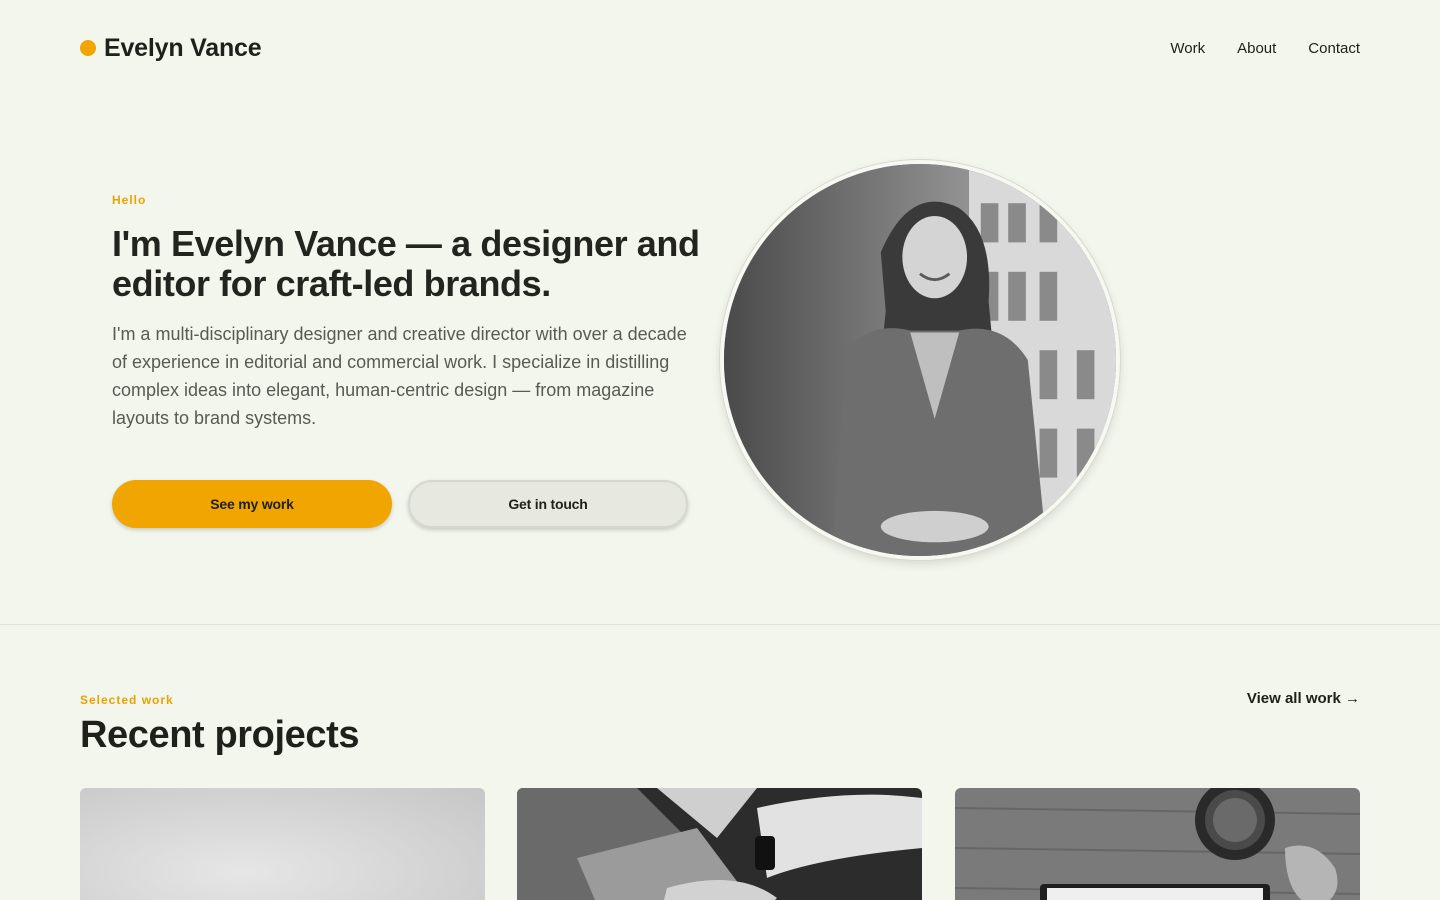 This screenshot has height=900, width=1440. What do you see at coordinates (1303, 698) in the screenshot?
I see `view-all-work-link: View all work →` at bounding box center [1303, 698].